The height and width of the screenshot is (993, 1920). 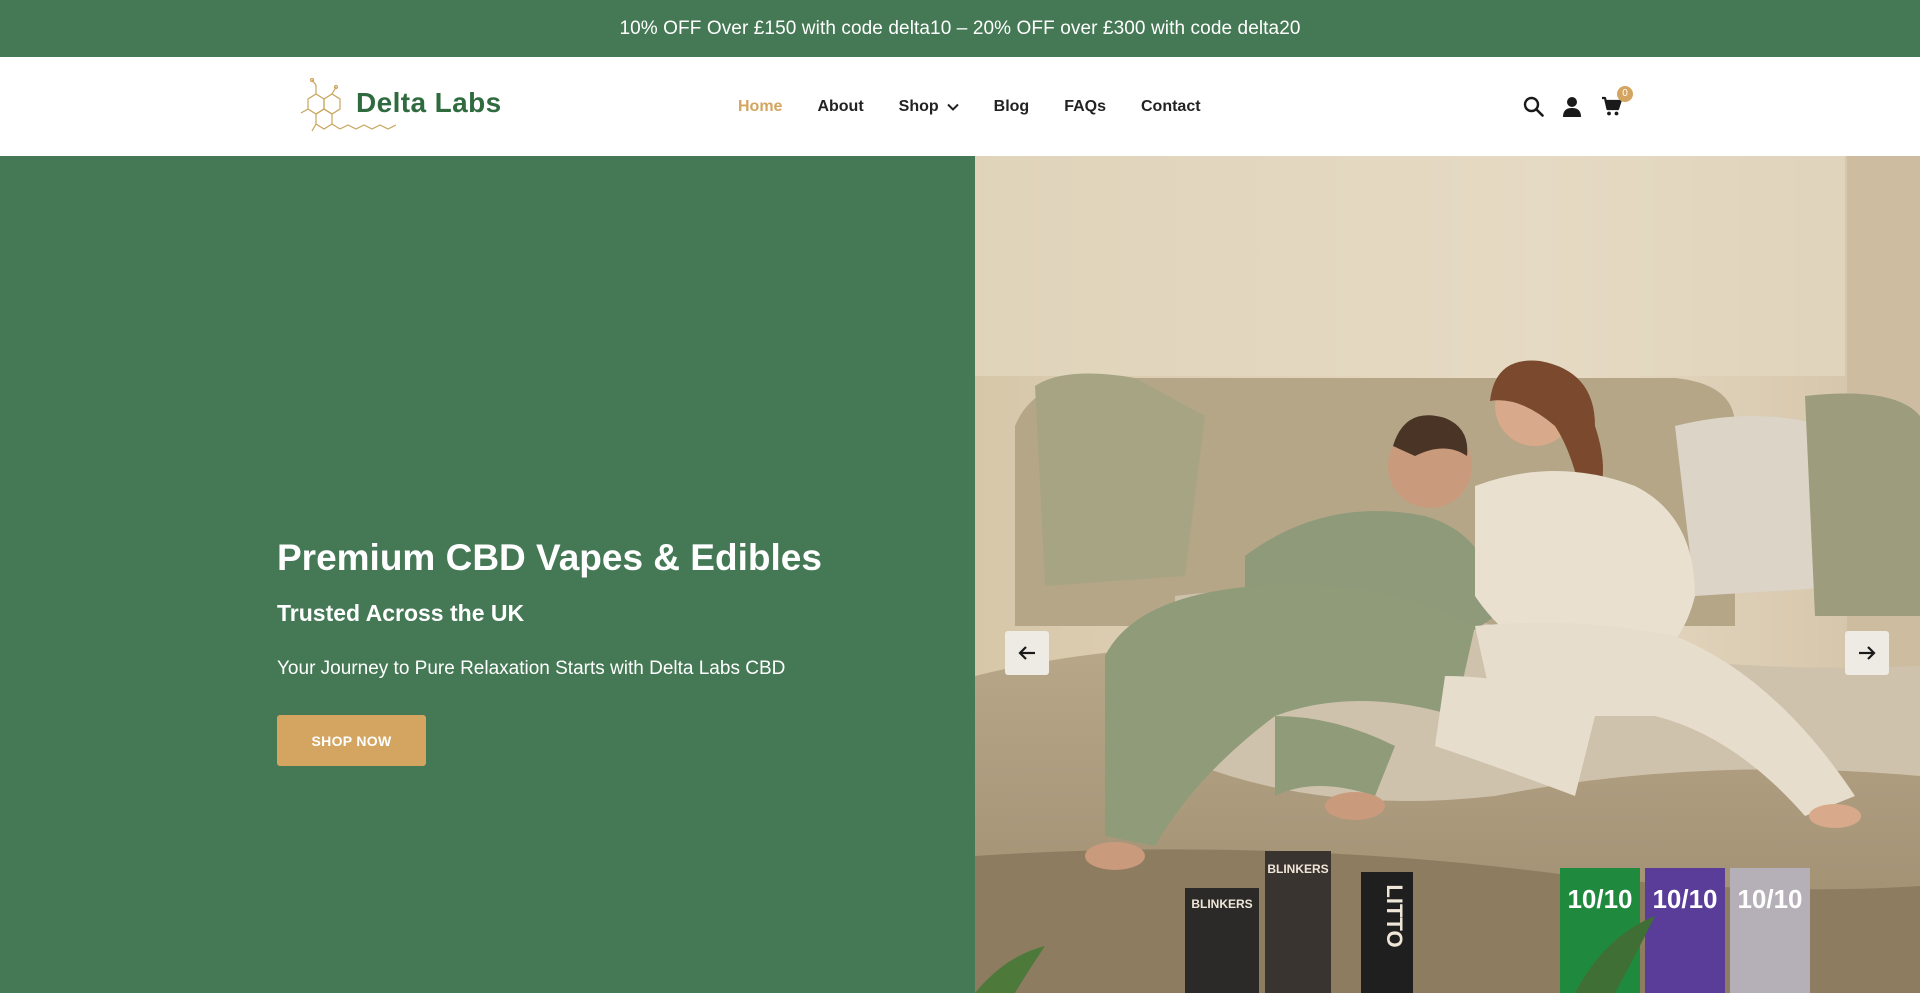 I want to click on header-icons: 0, so click(x=1580, y=106).